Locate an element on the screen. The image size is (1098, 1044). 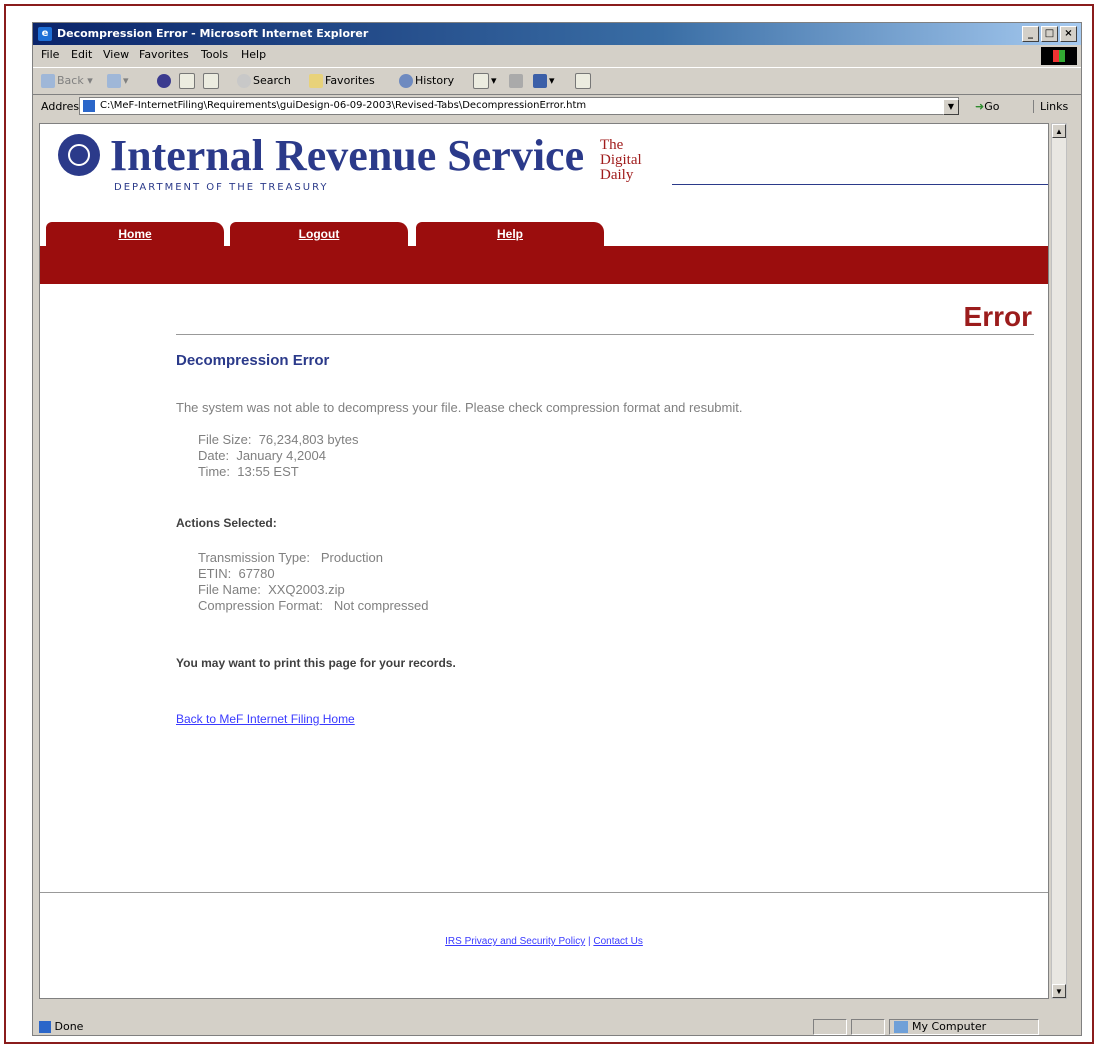
menu-edit: Edit is located at coordinates (81, 55).